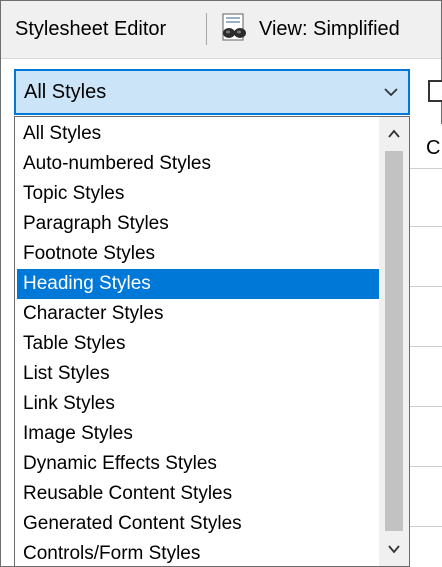  I want to click on dropdown-option: Reusable Content Styles, so click(198, 494).